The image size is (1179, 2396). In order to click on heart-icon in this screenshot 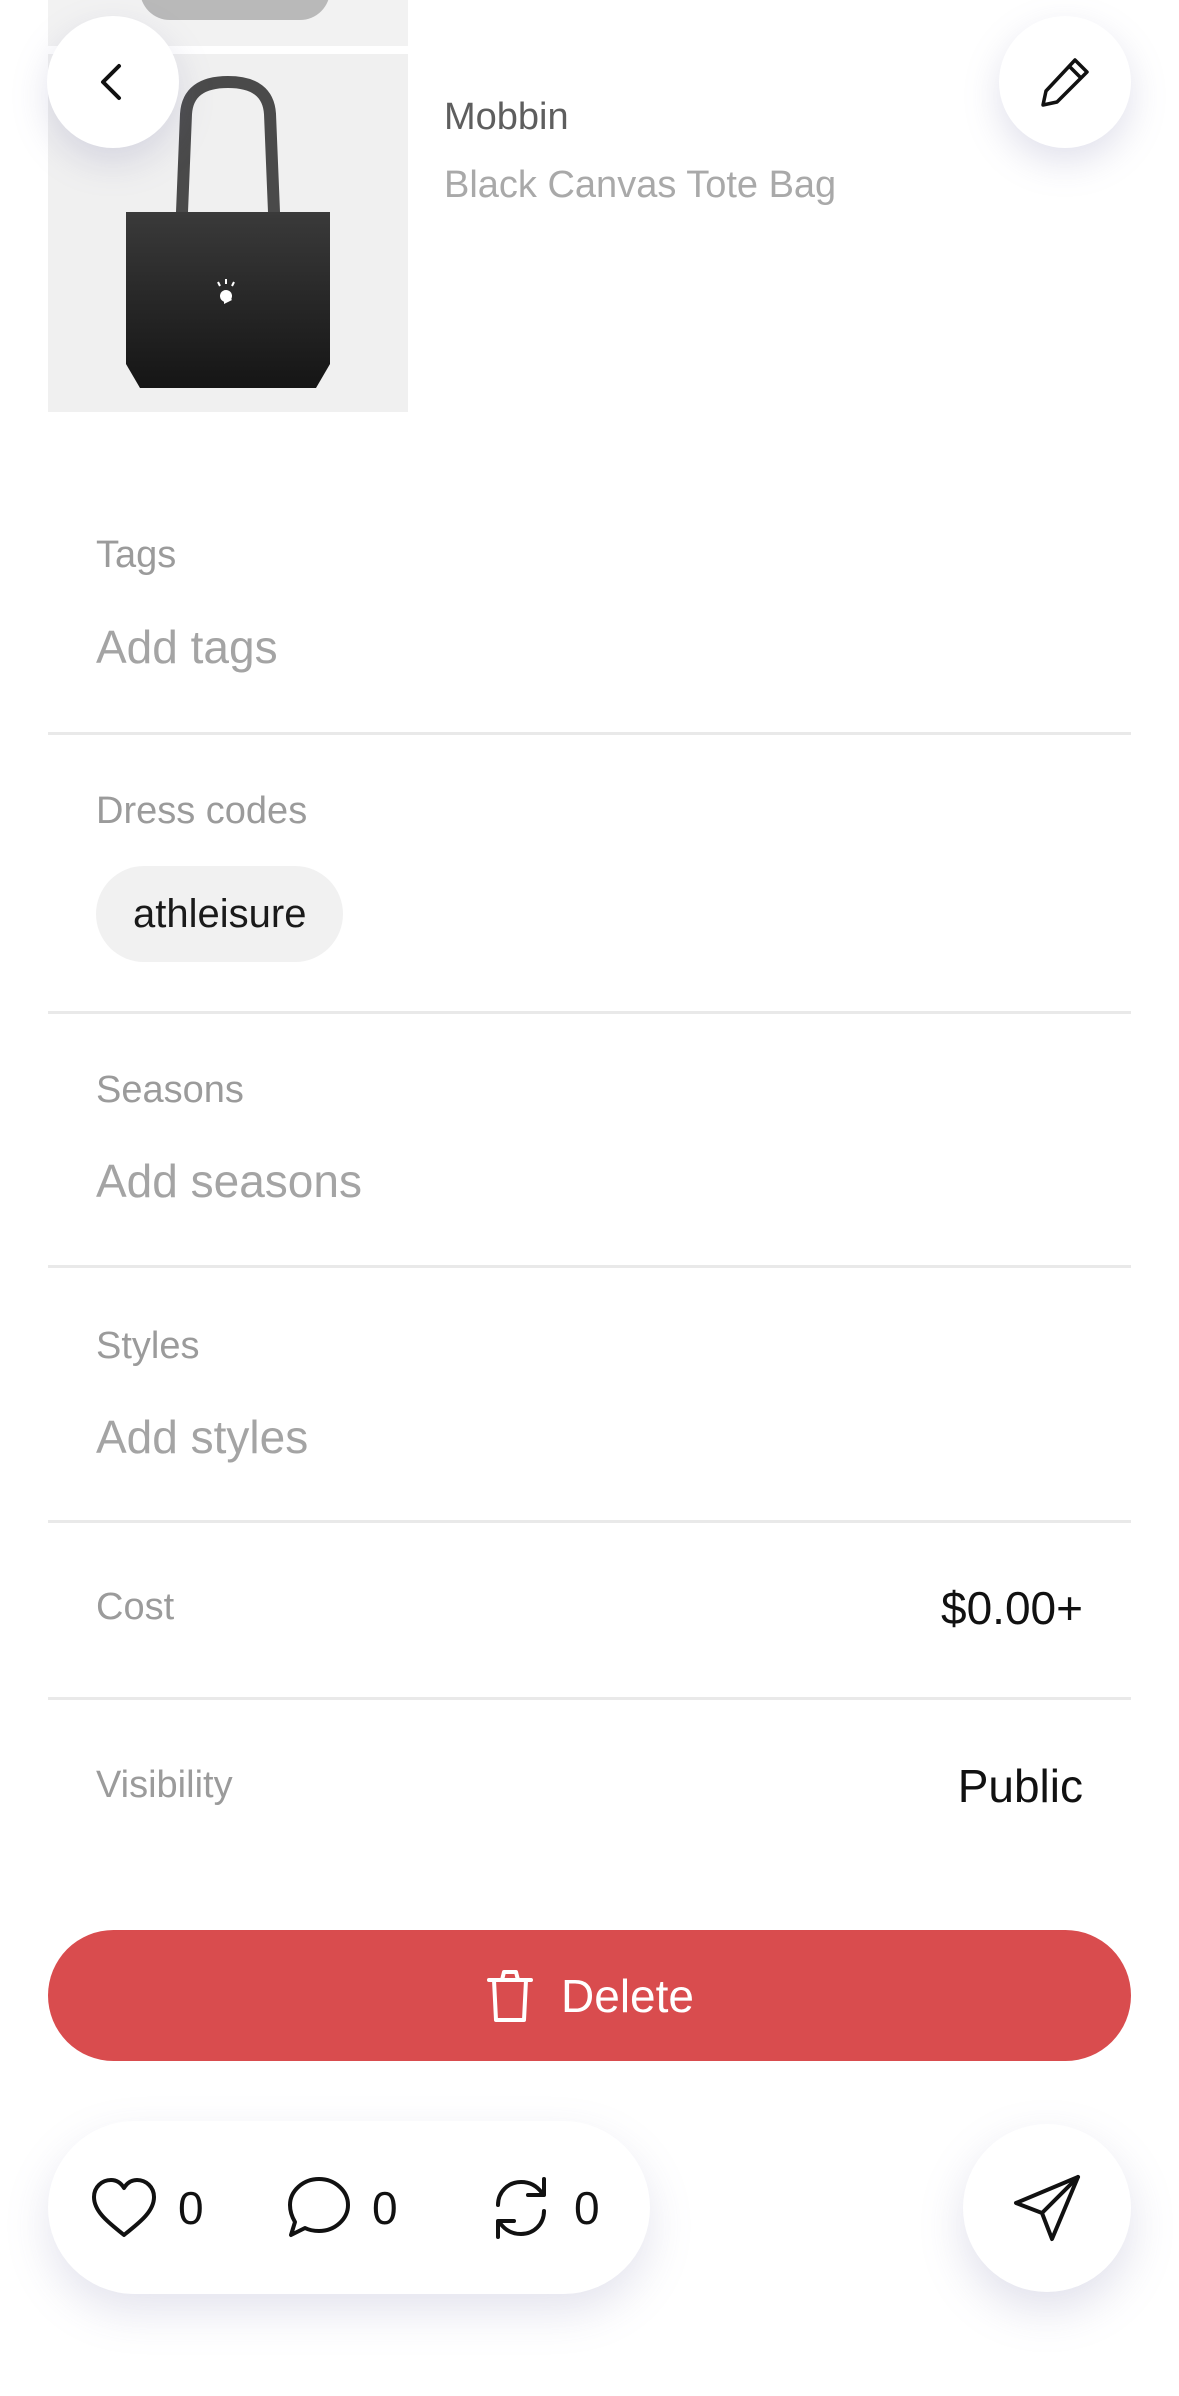, I will do `click(124, 2207)`.